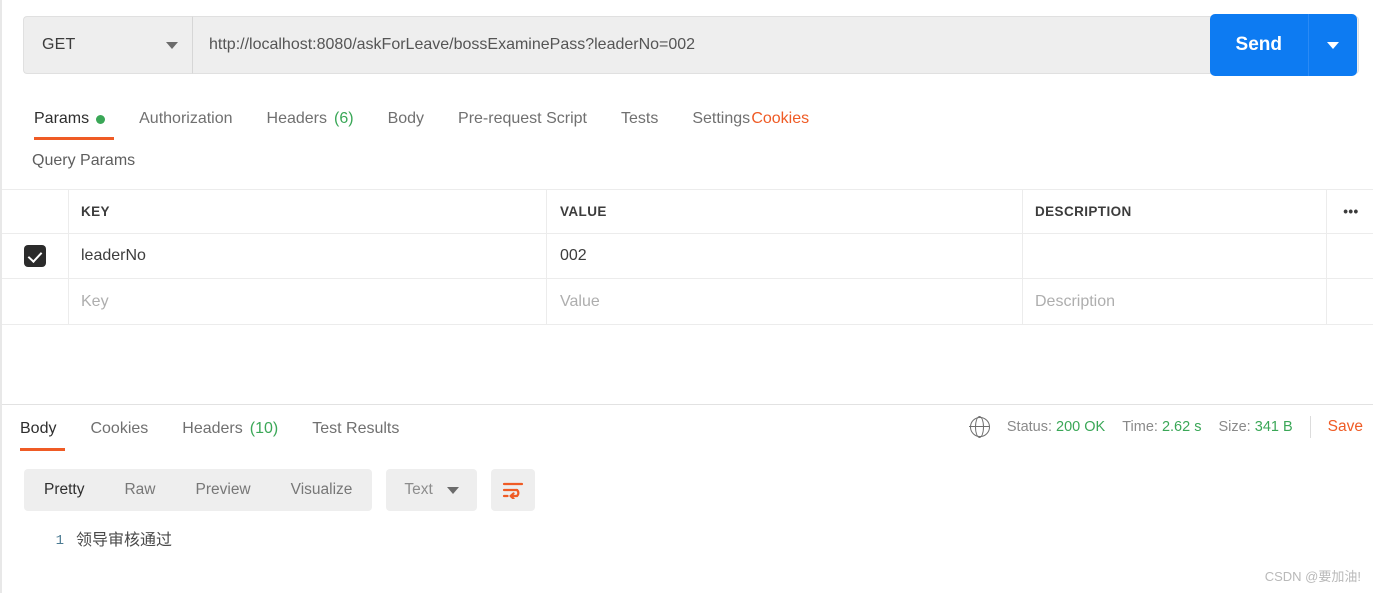  Describe the element at coordinates (124, 540) in the screenshot. I see `code-line: 领导审核通过` at that location.